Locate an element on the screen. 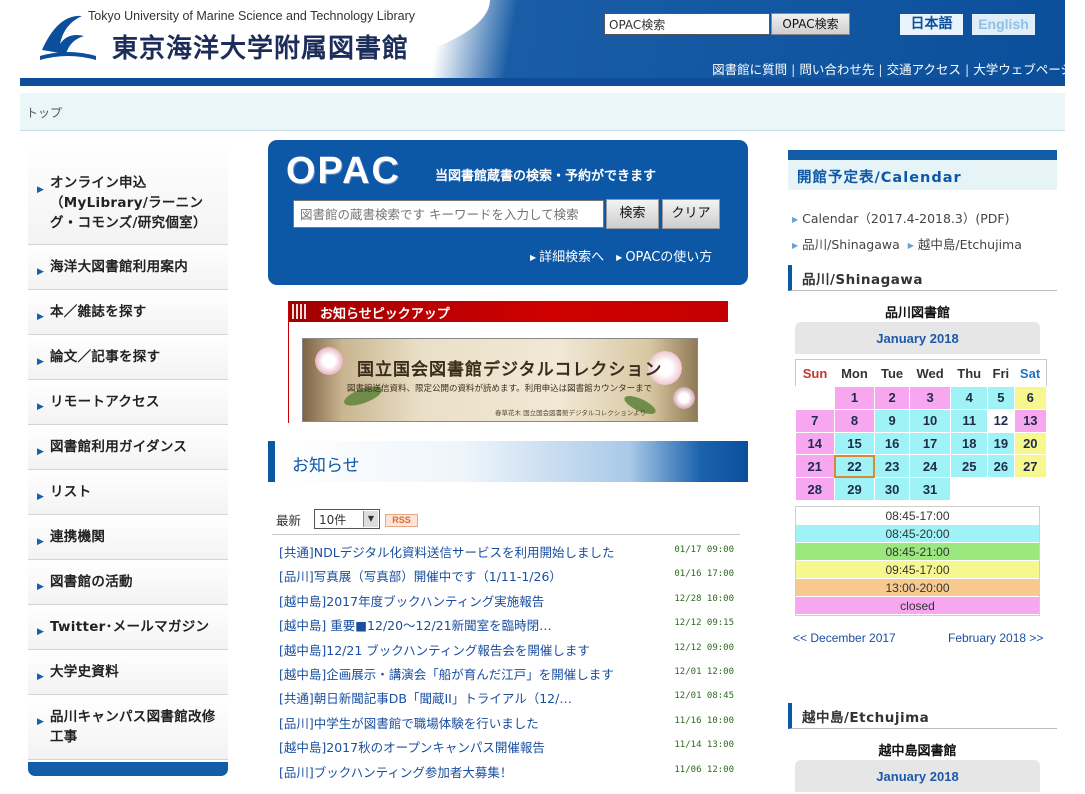  calendar-day: 29 is located at coordinates (854, 489).